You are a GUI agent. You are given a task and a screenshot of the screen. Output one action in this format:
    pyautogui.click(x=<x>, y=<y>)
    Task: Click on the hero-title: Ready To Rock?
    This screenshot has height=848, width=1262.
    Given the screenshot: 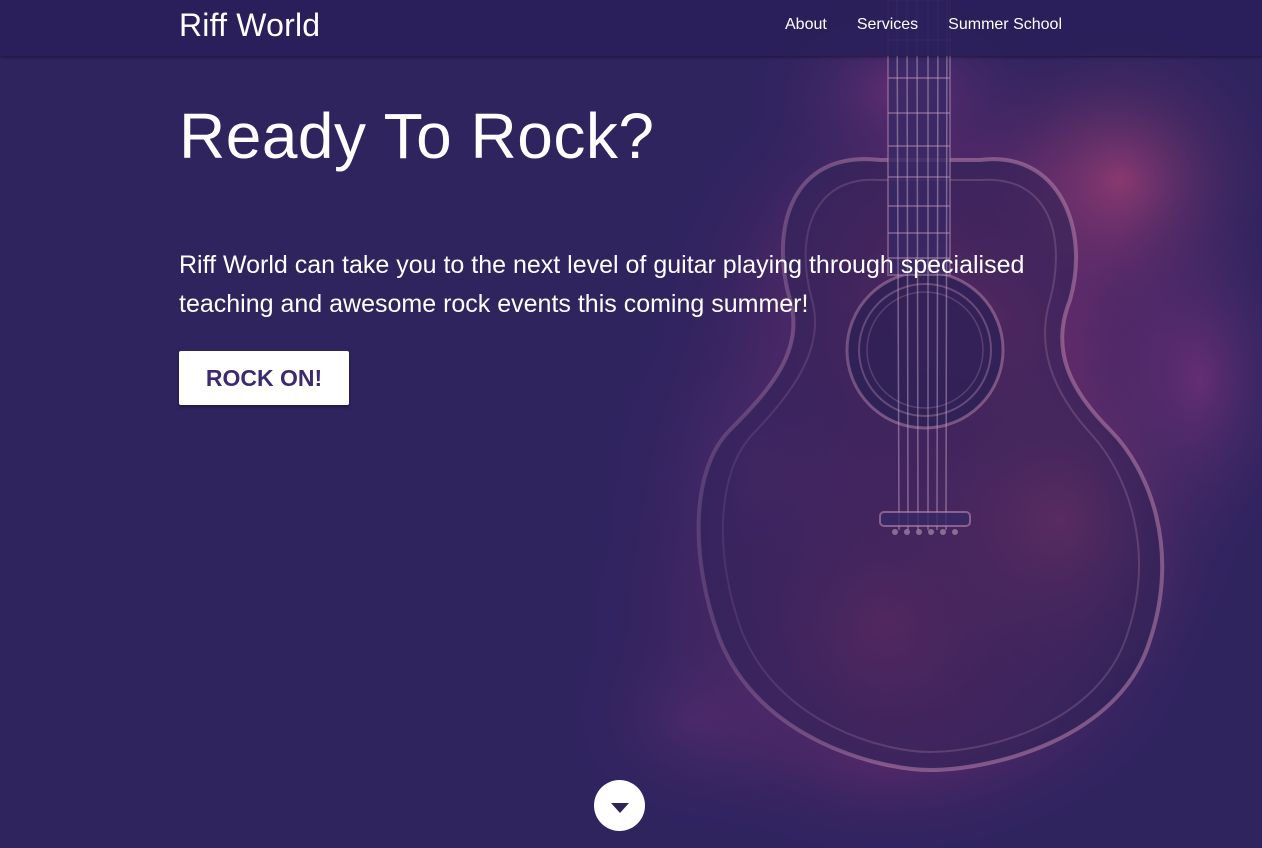 What is the action you would take?
    pyautogui.click(x=417, y=136)
    